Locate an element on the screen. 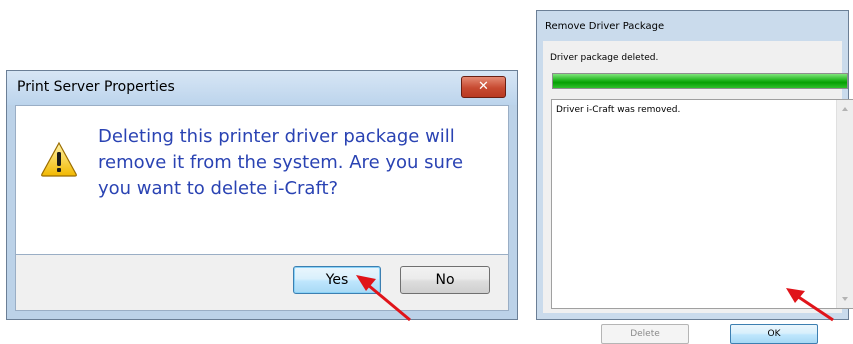  status-text: Driver package deleted. is located at coordinates (604, 58).